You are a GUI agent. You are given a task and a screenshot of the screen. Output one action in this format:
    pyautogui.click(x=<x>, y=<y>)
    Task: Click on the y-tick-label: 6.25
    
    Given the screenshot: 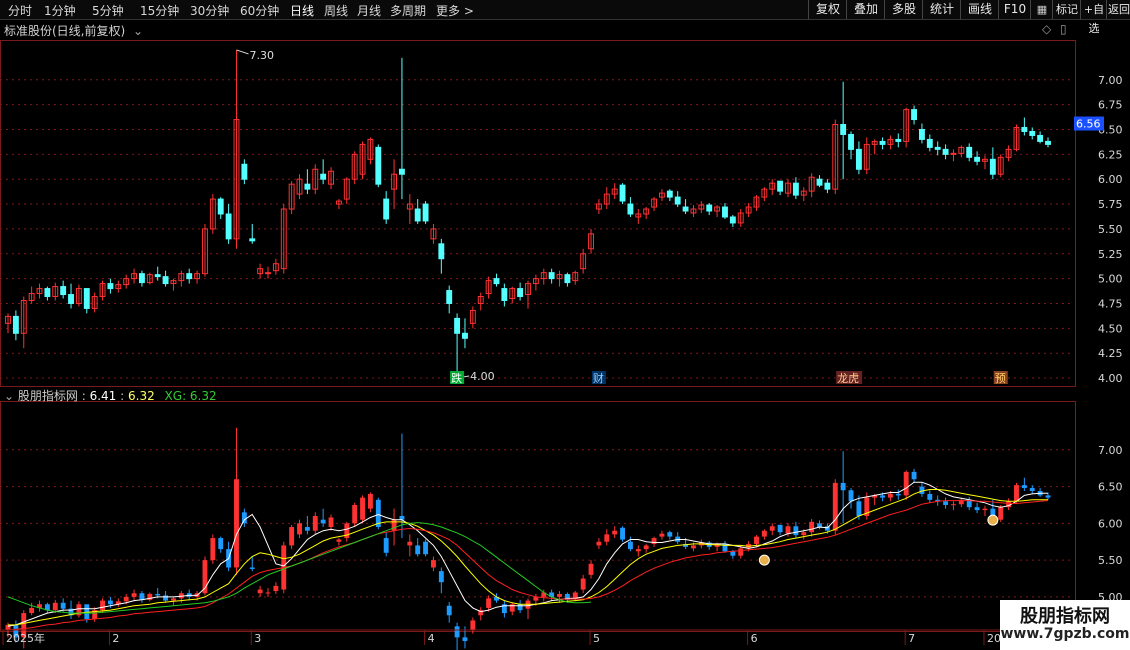 What is the action you would take?
    pyautogui.click(x=1110, y=154)
    